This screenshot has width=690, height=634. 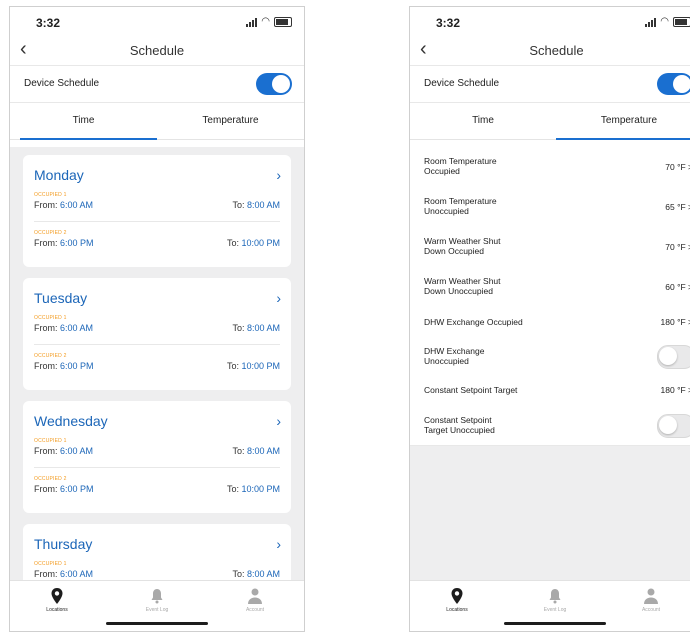 What do you see at coordinates (64, 574) in the screenshot?
I see `slot-from: From: 6:00 AM` at bounding box center [64, 574].